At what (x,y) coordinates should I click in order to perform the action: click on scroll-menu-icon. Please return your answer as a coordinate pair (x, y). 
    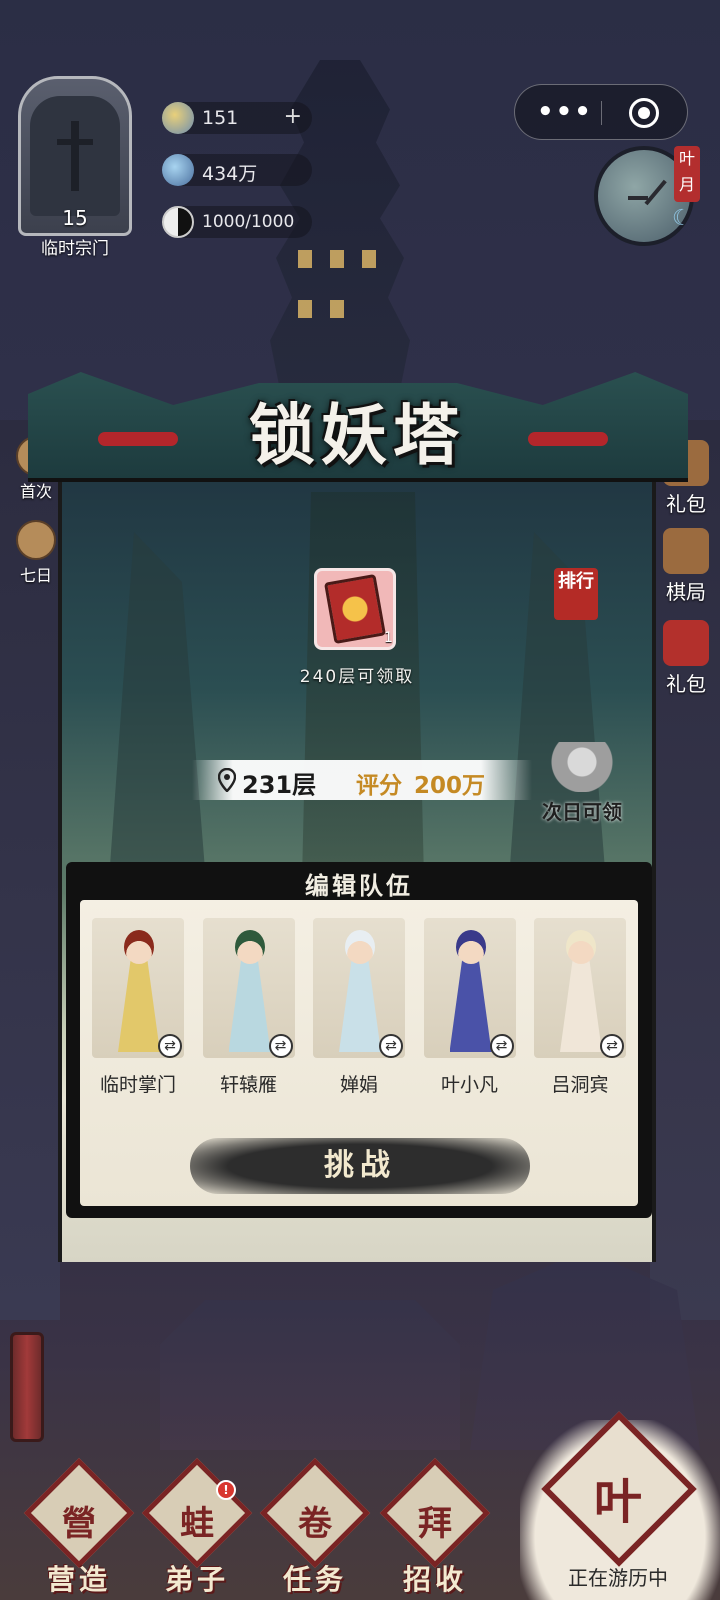
    Looking at the image, I should click on (27, 1387).